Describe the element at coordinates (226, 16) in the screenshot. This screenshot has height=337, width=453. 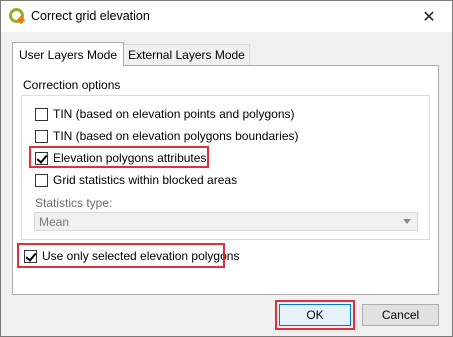
I see `title-bar: Correct grid elevation ✕` at that location.